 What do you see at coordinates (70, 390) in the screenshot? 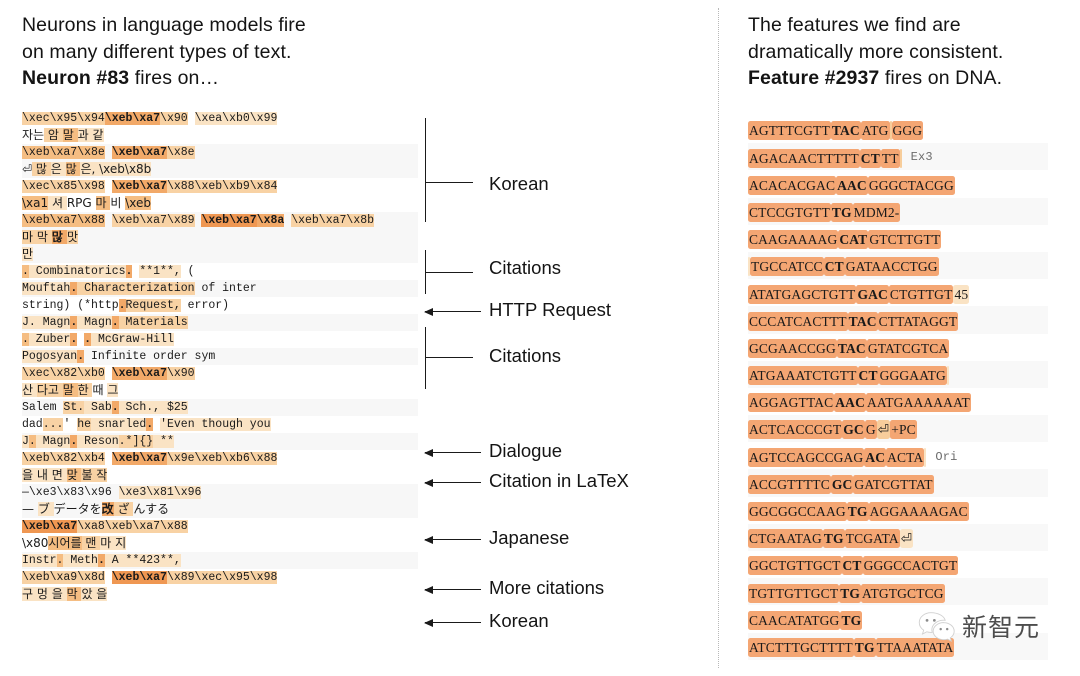
I see `activation-token: 말` at bounding box center [70, 390].